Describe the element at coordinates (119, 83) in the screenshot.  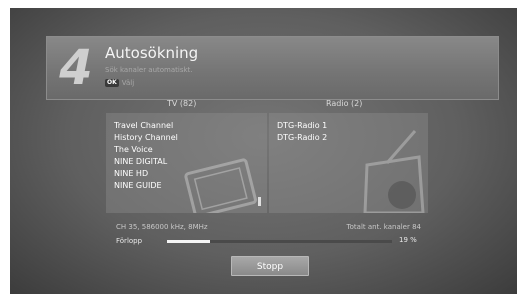
I see `ok-hint: OK Välj` at that location.